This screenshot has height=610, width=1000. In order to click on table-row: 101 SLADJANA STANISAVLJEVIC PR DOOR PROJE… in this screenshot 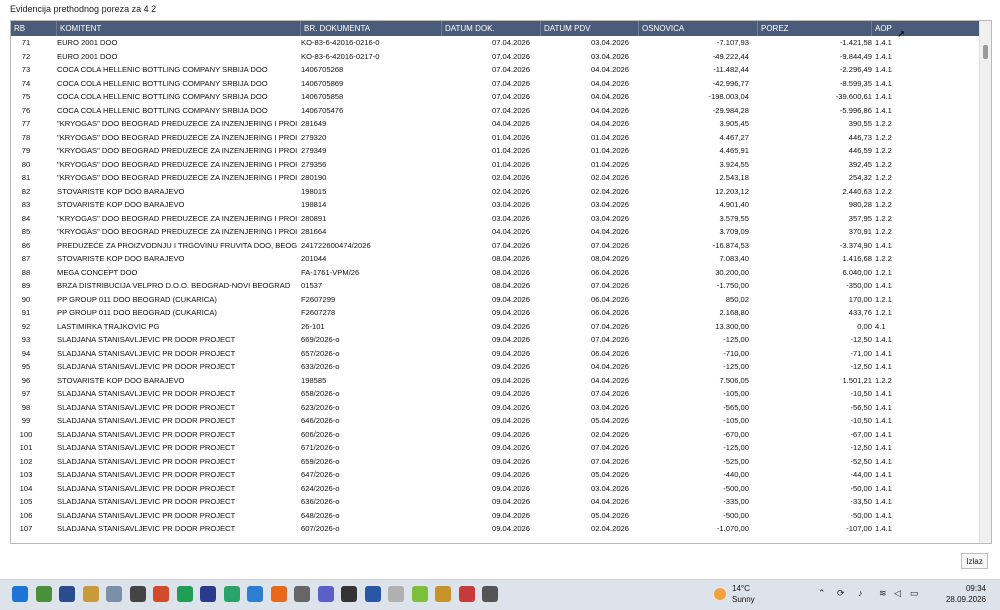, I will do `click(495, 448)`.